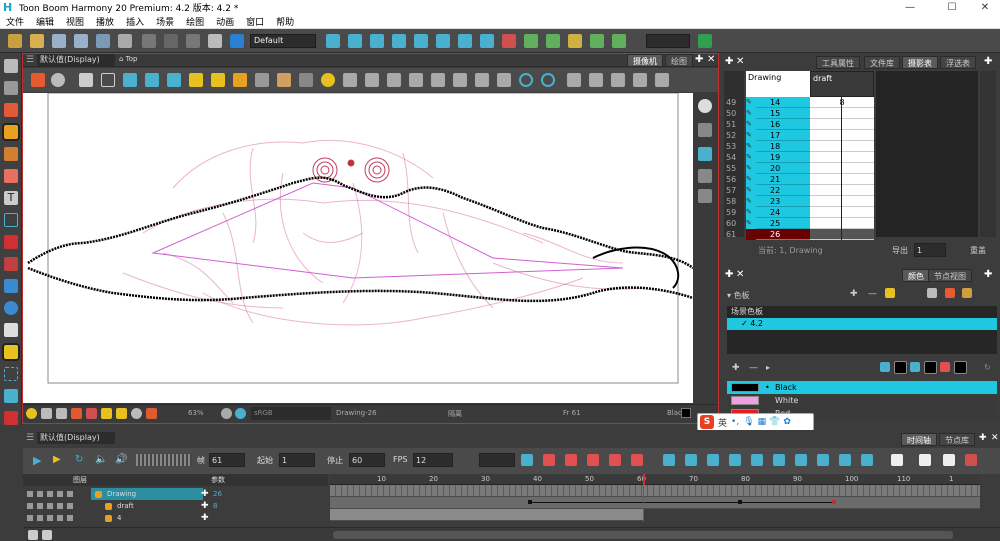  I want to click on onion-icon, so click(76, 413).